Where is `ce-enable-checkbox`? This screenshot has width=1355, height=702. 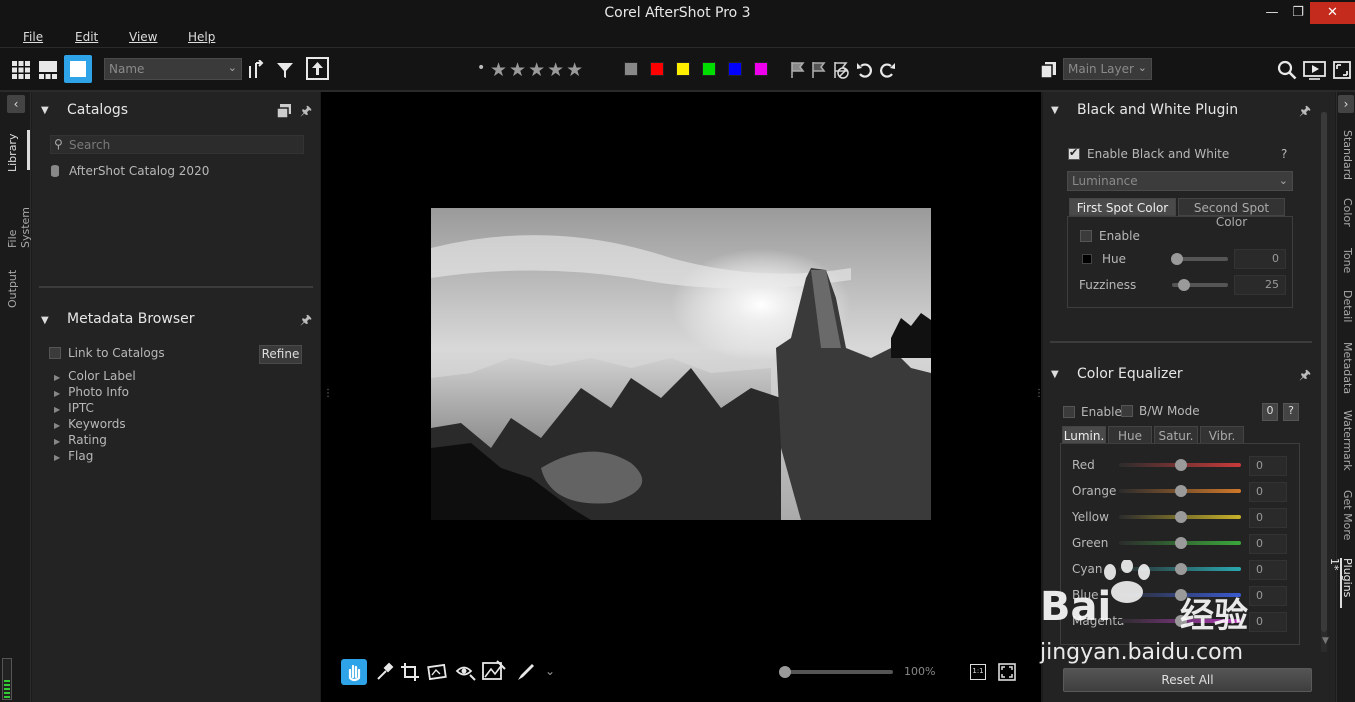
ce-enable-checkbox is located at coordinates (1069, 412).